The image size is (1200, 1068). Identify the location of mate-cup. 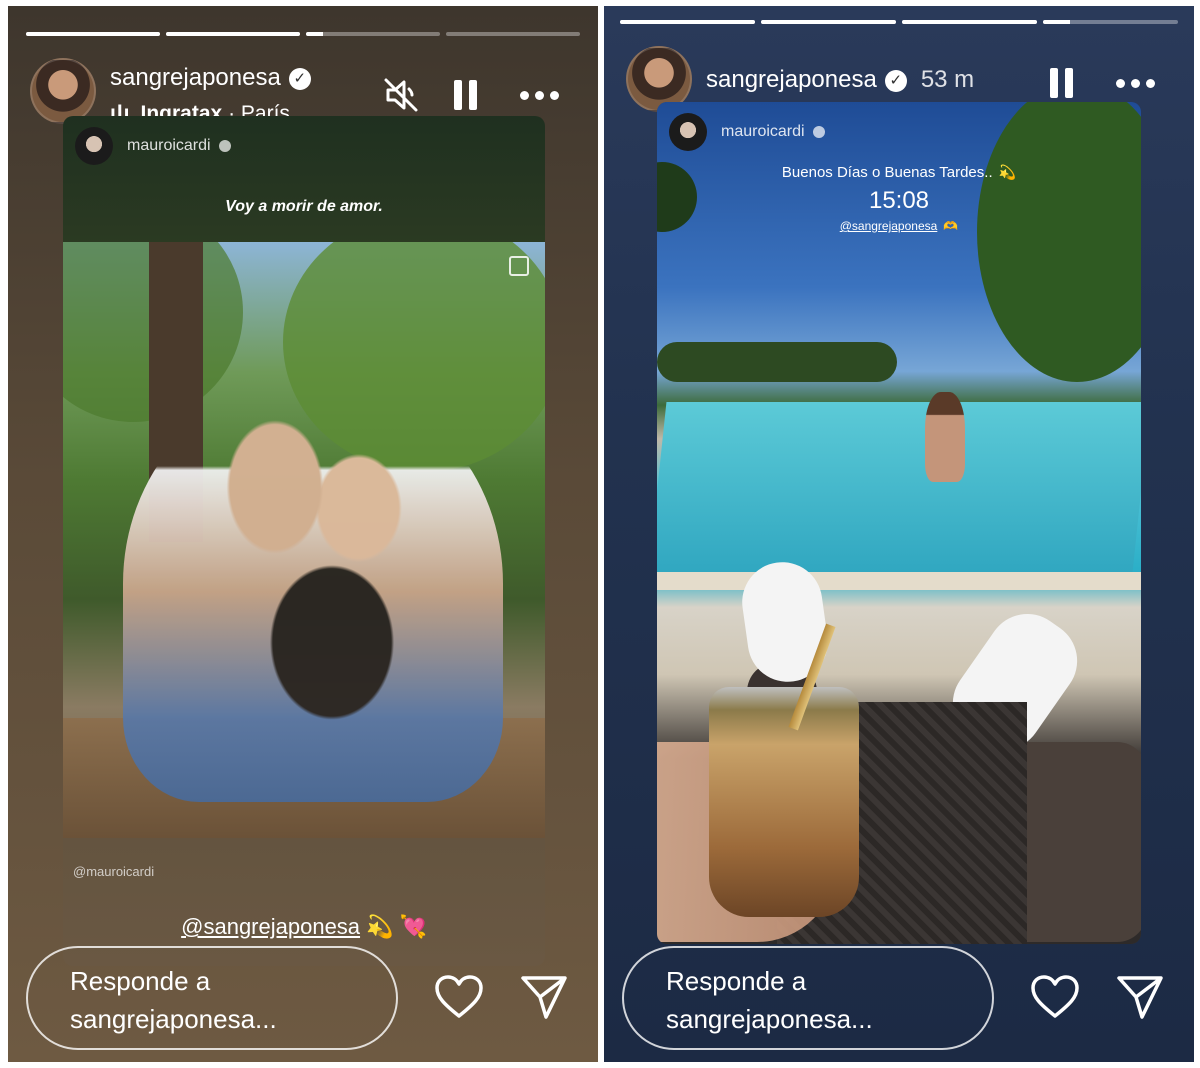
(784, 802).